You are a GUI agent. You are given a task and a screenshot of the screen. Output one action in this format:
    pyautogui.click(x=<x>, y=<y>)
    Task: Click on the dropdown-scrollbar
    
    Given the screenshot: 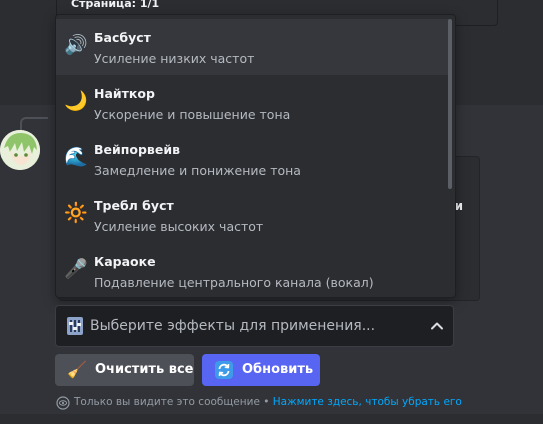 What is the action you would take?
    pyautogui.click(x=450, y=156)
    